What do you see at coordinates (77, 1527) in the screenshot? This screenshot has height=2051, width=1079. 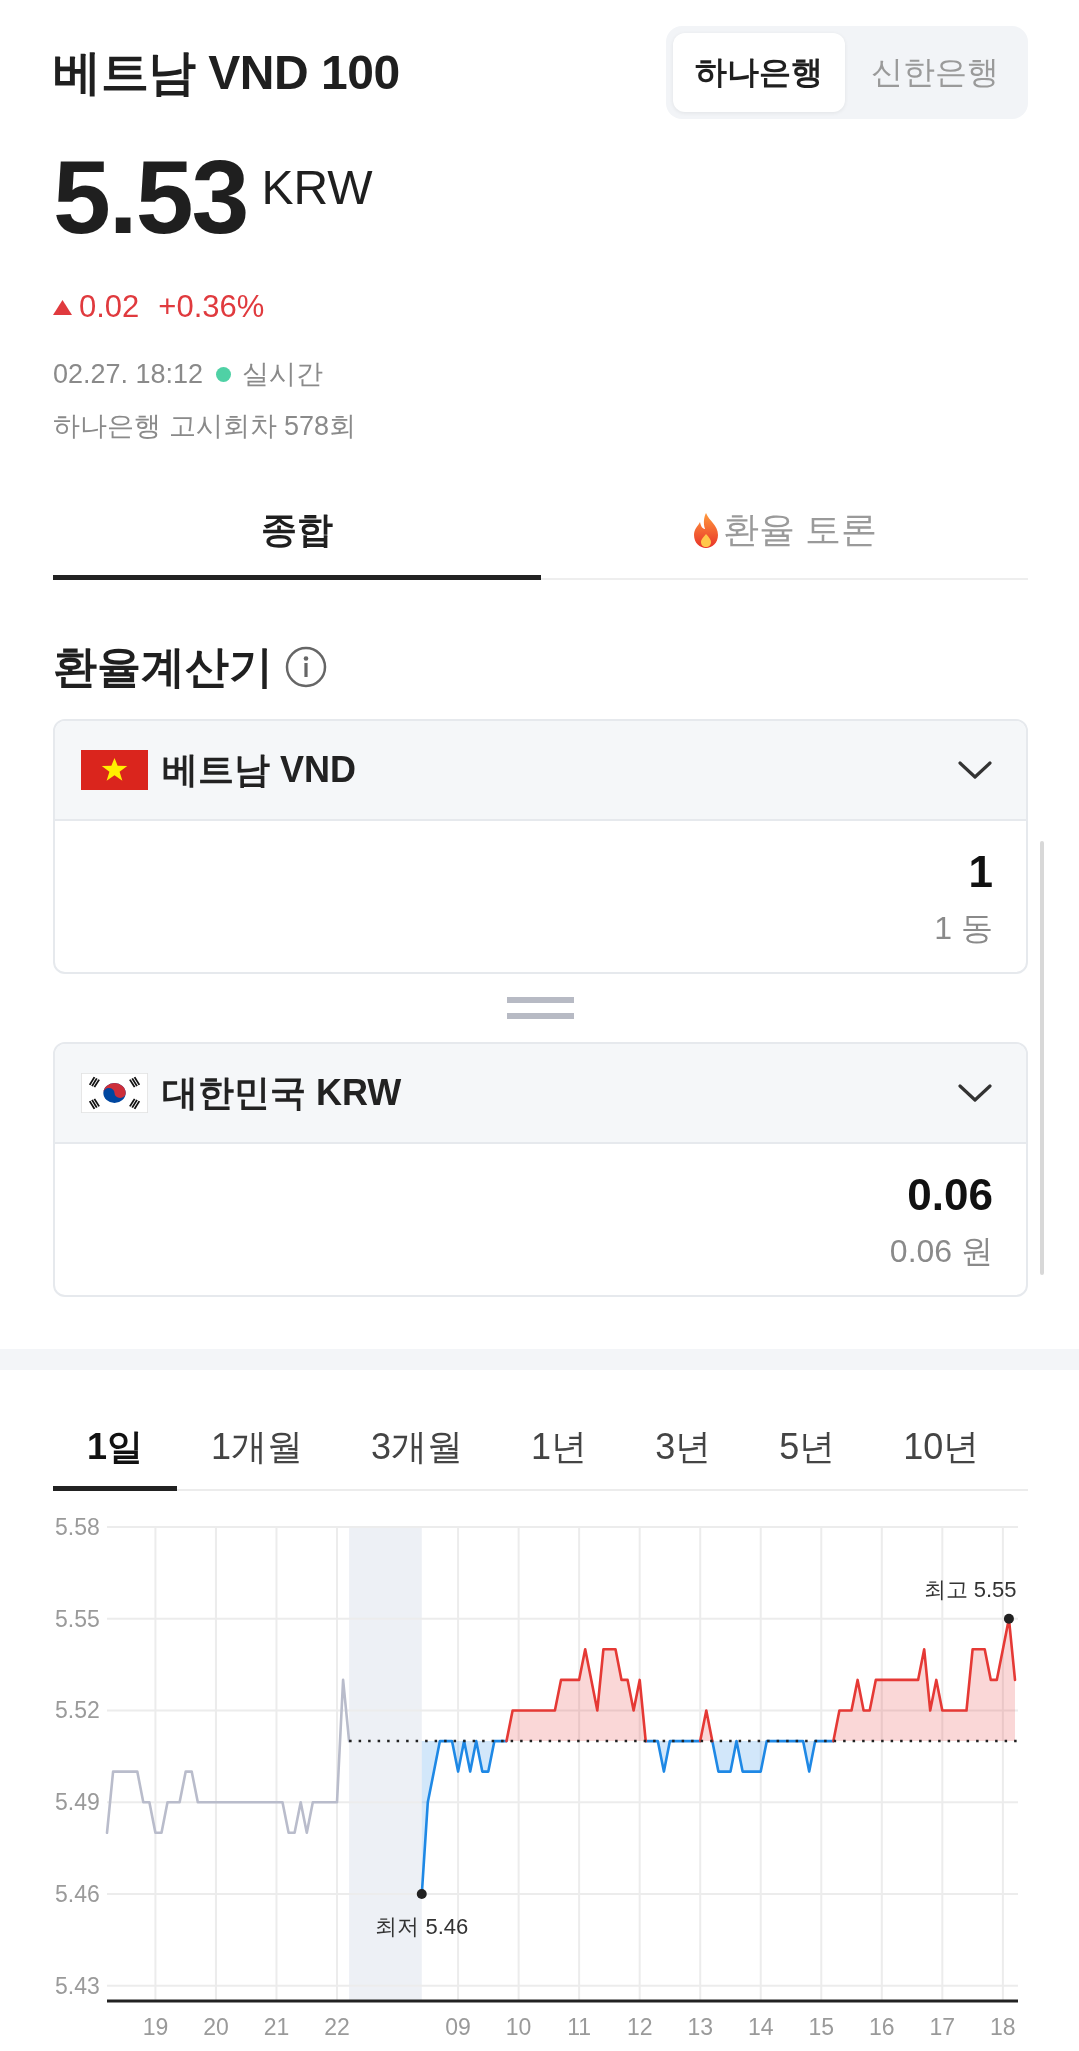 I see `y-axis-label: 5.58` at bounding box center [77, 1527].